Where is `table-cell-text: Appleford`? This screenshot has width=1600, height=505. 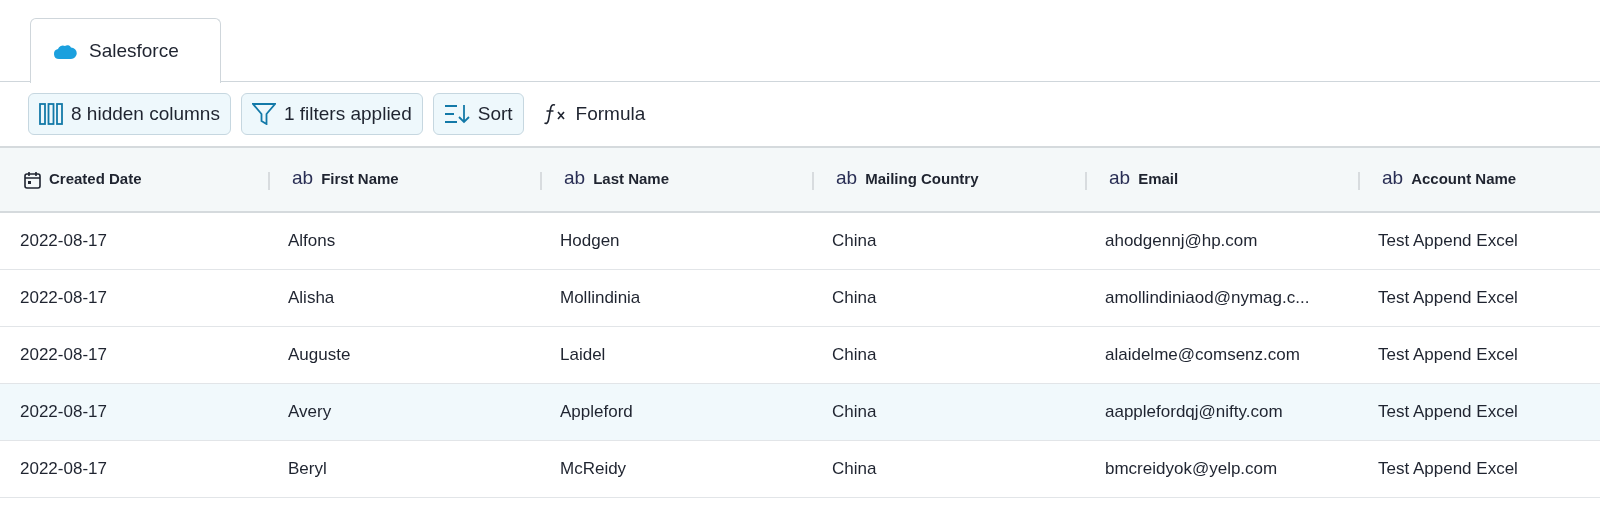 table-cell-text: Appleford is located at coordinates (596, 412).